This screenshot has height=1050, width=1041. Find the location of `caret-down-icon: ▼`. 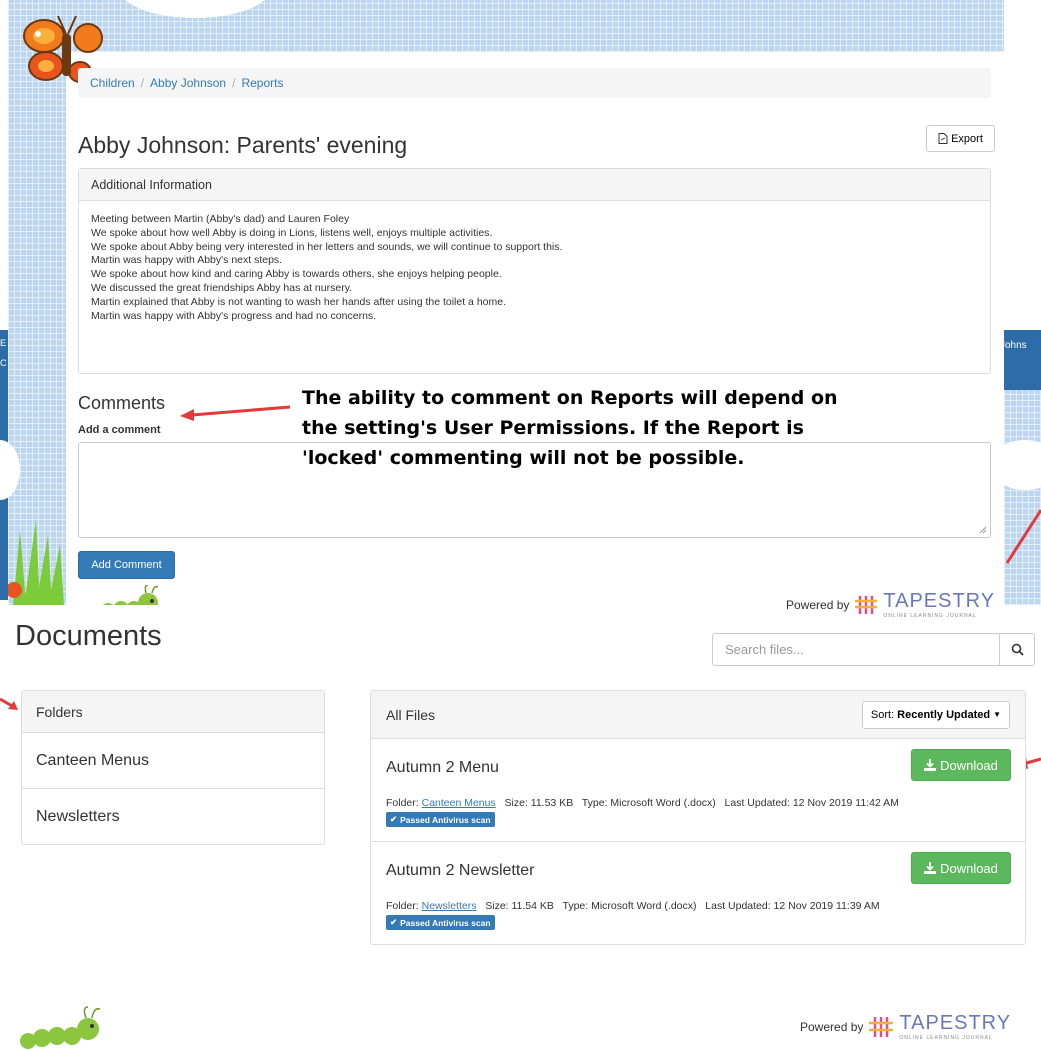

caret-down-icon: ▼ is located at coordinates (997, 714).